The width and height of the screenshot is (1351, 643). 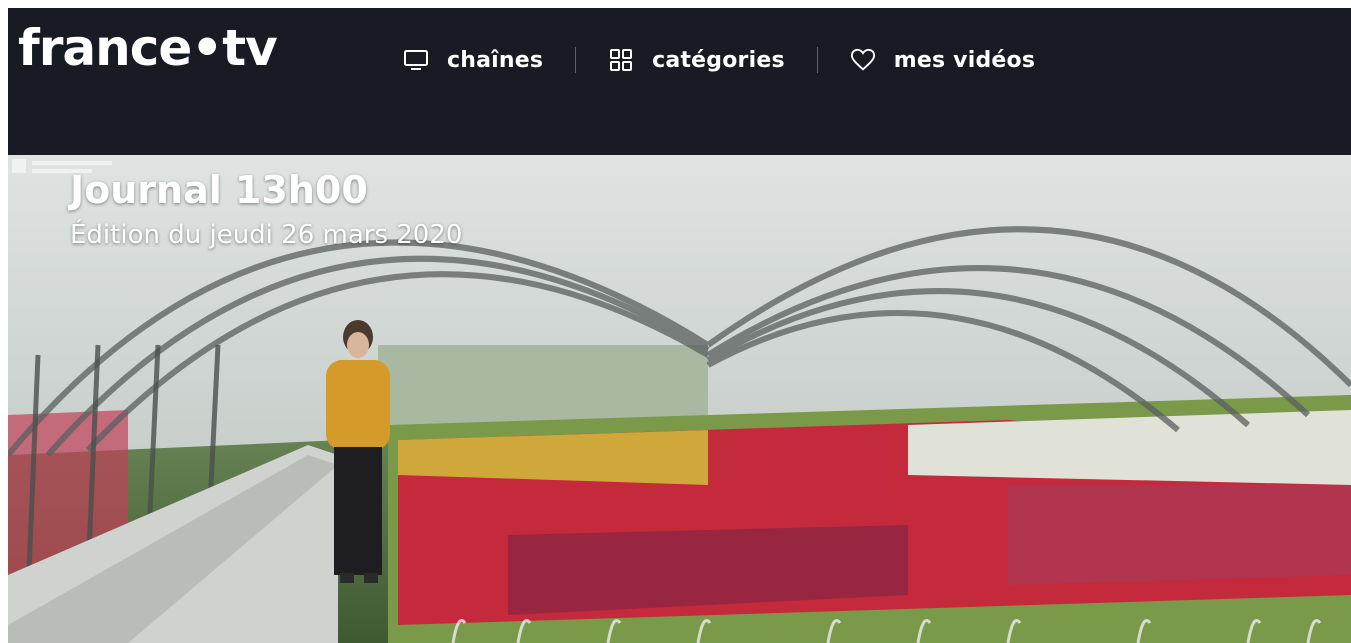 What do you see at coordinates (266, 235) in the screenshot?
I see `program-subtitle: Édition du jeudi 26 mars 2020` at bounding box center [266, 235].